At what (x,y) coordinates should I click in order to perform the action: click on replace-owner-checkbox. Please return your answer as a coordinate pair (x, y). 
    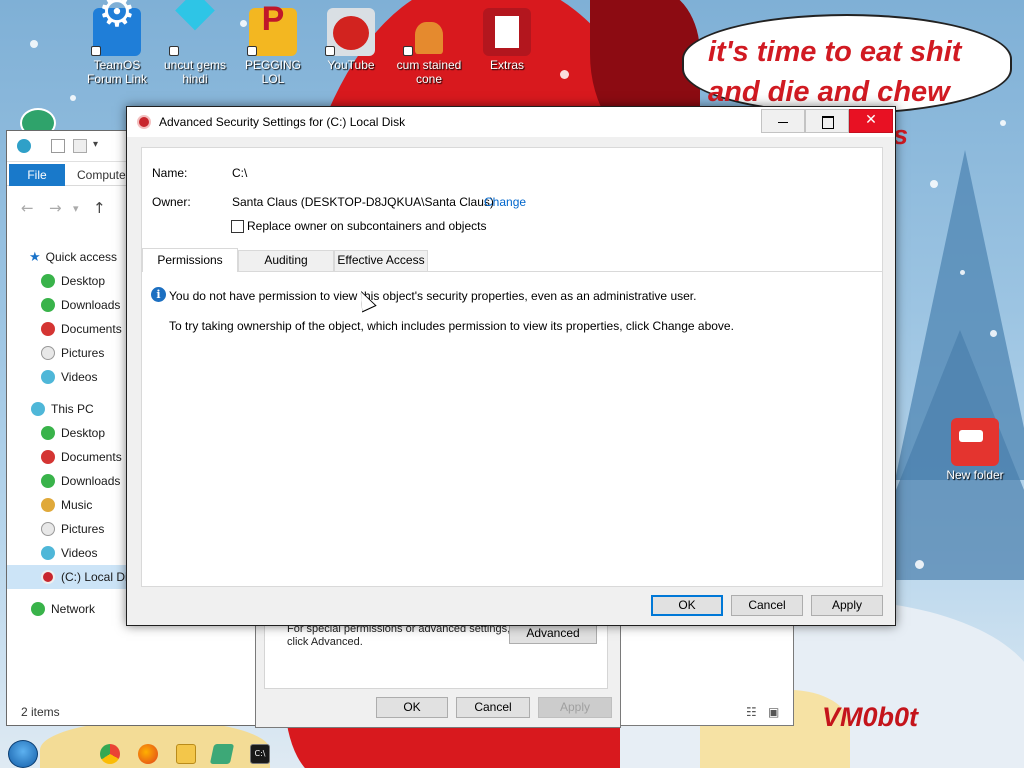
    Looking at the image, I should click on (237, 226).